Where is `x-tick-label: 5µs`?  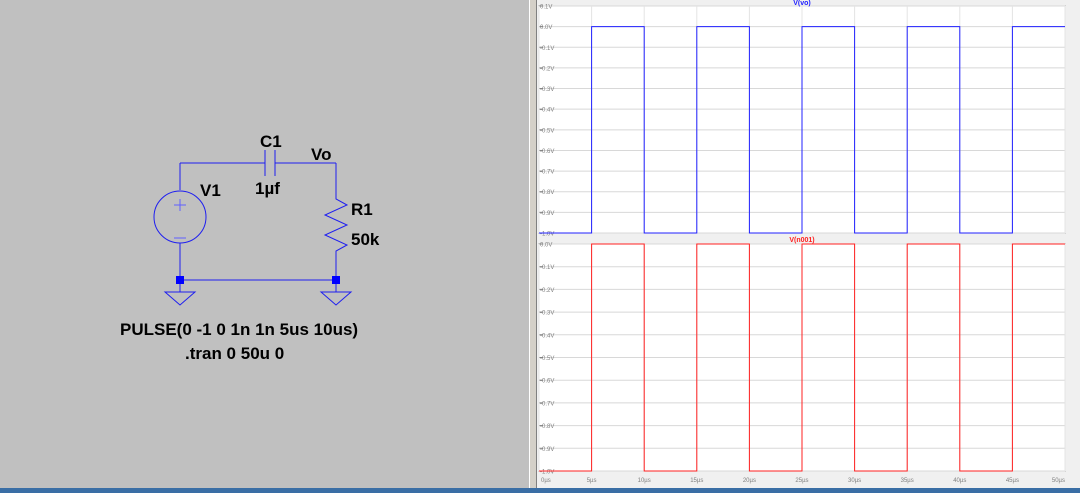
x-tick-label: 5µs is located at coordinates (592, 481).